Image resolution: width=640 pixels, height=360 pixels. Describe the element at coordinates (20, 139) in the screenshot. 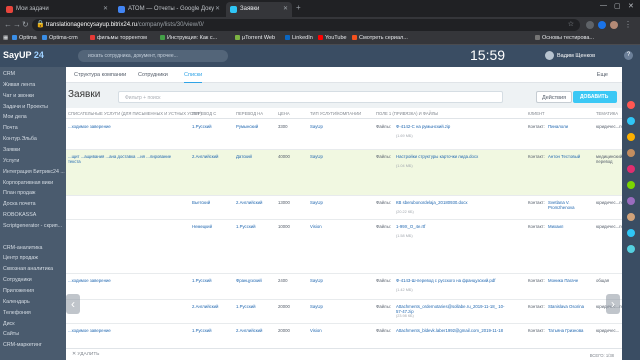

I see `sidebar-item: Контур.Эльба` at that location.